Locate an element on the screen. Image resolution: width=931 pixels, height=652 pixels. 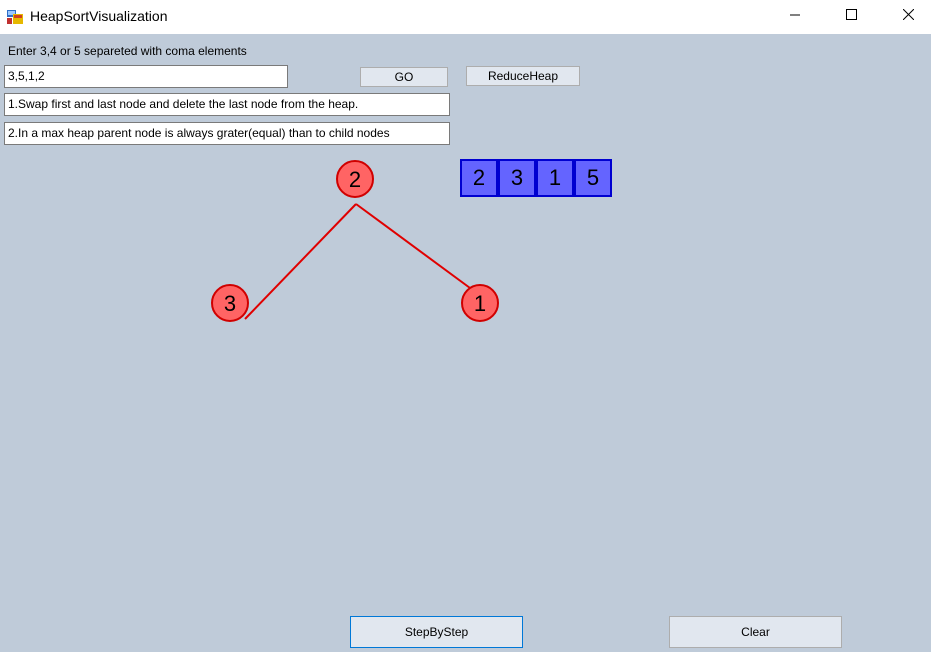
clear-button: Clear is located at coordinates (755, 632).